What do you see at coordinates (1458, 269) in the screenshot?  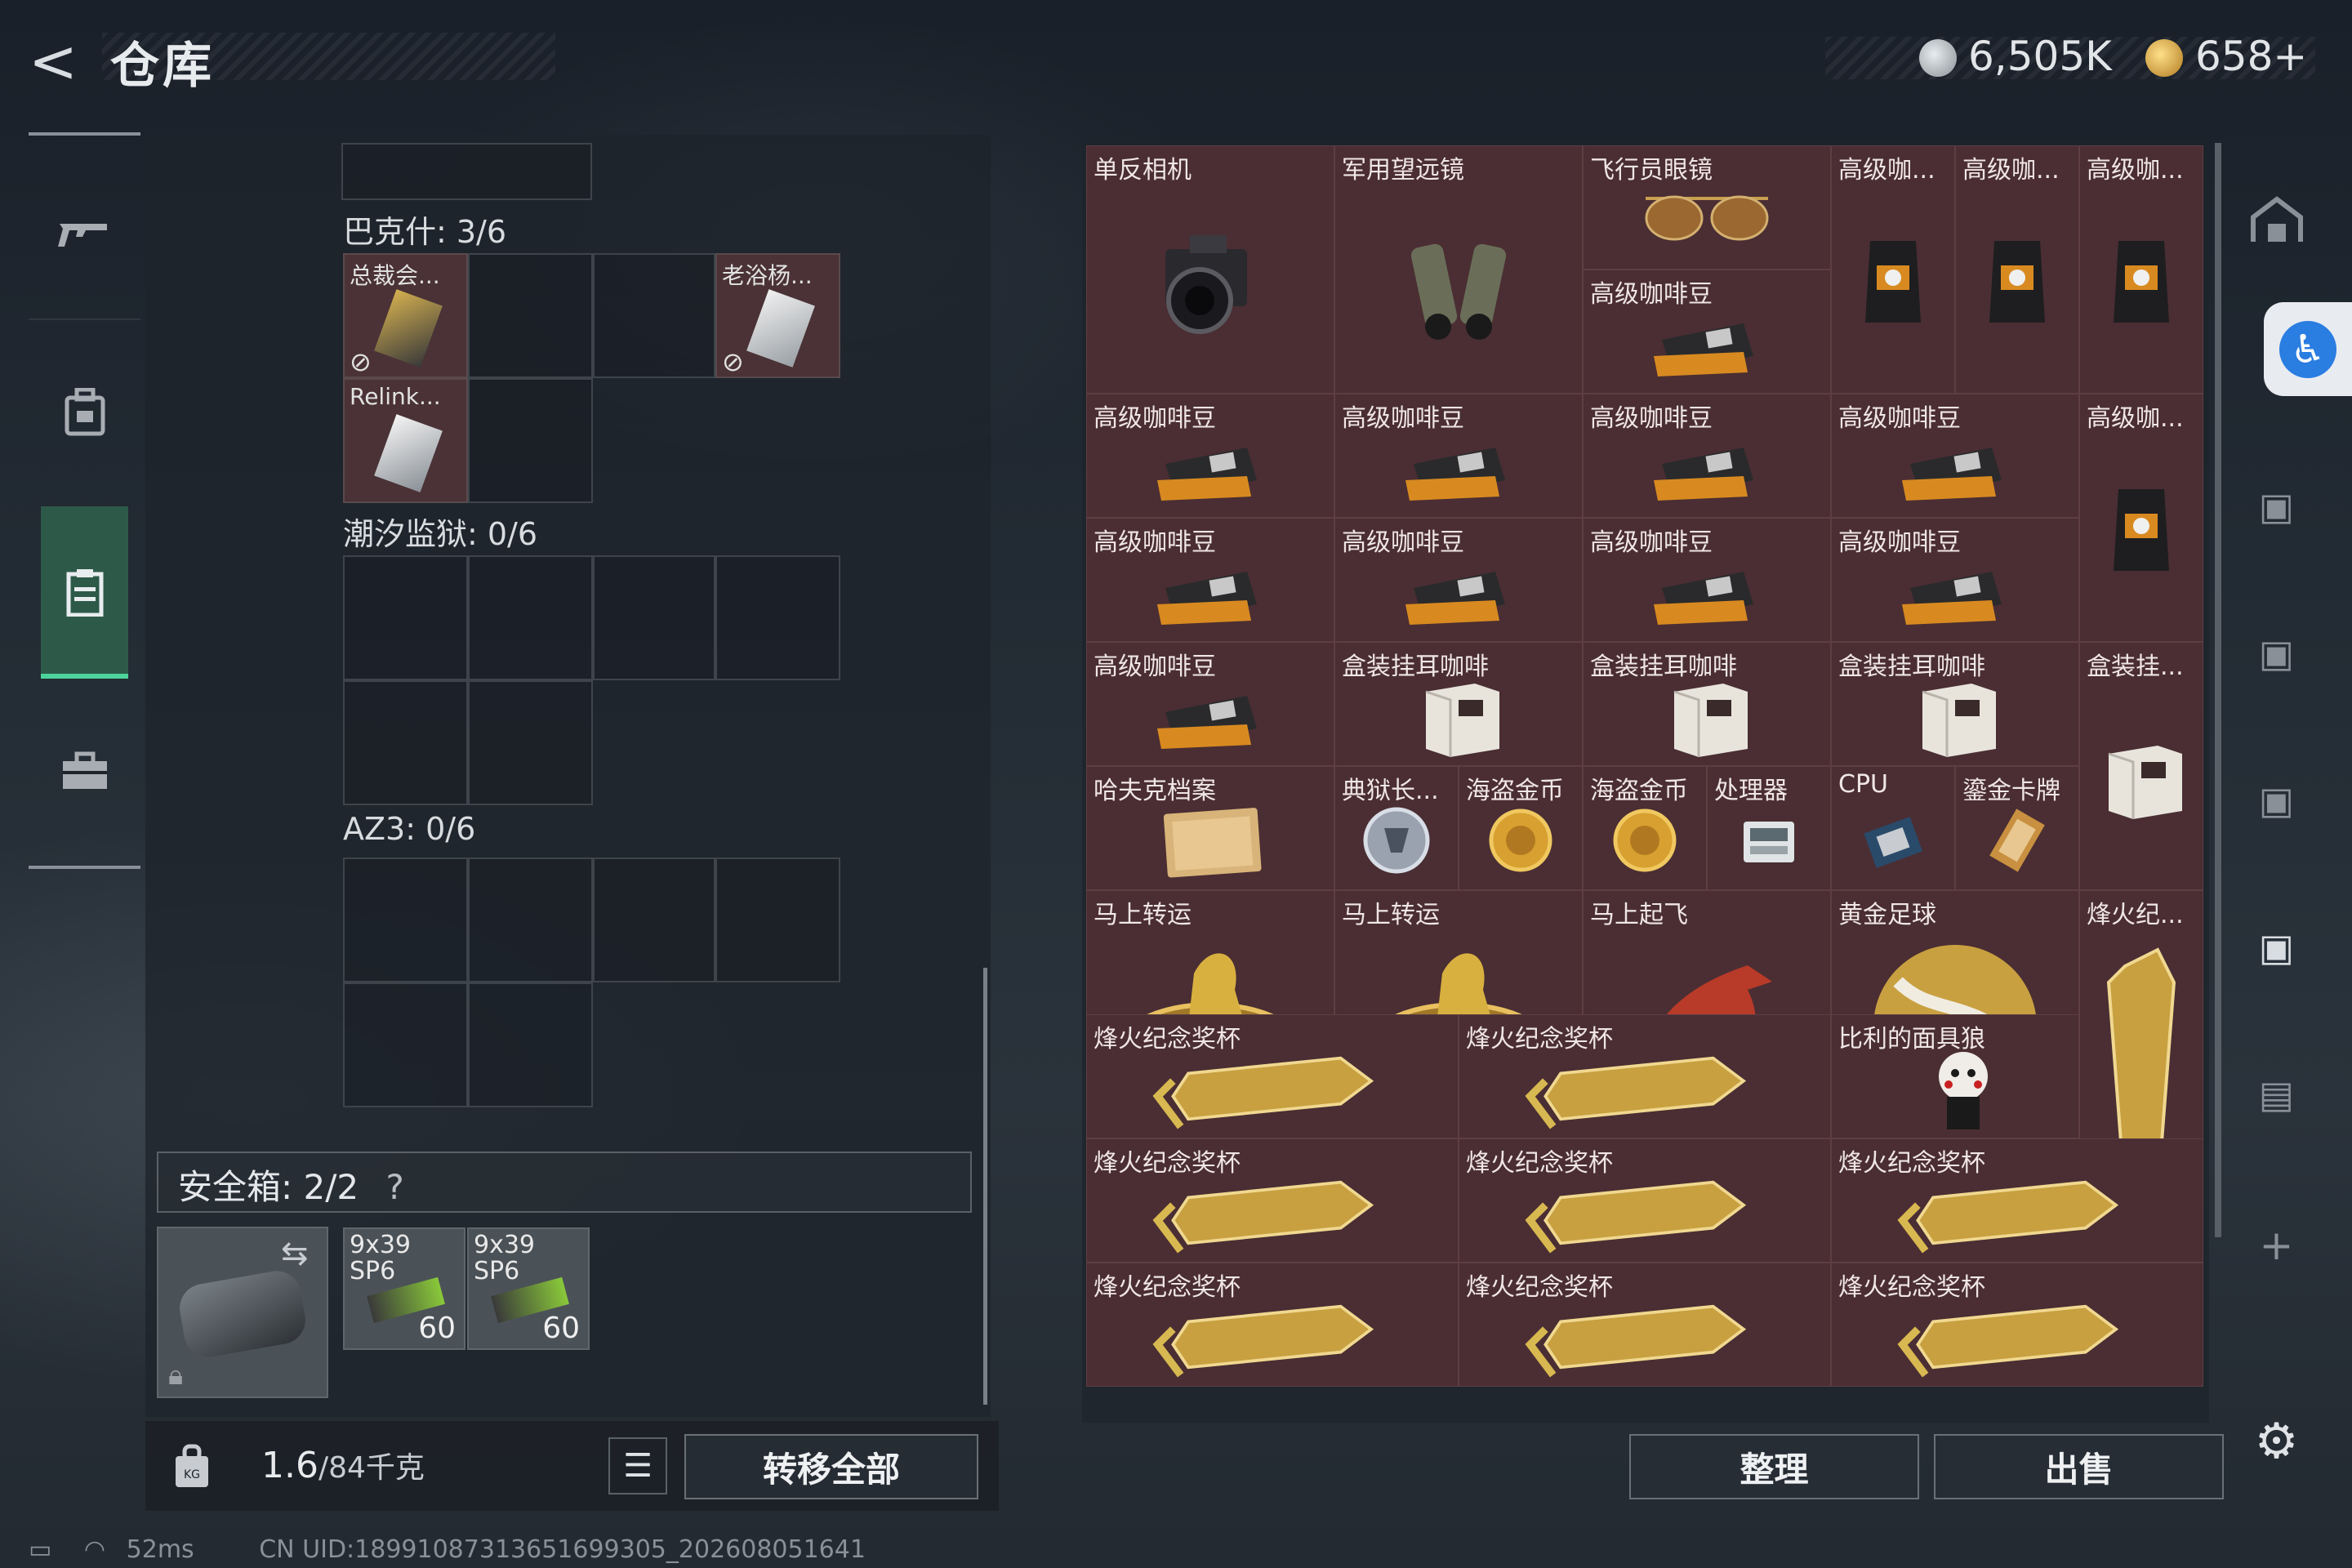 I see `stash-item: 军用望远镜` at bounding box center [1458, 269].